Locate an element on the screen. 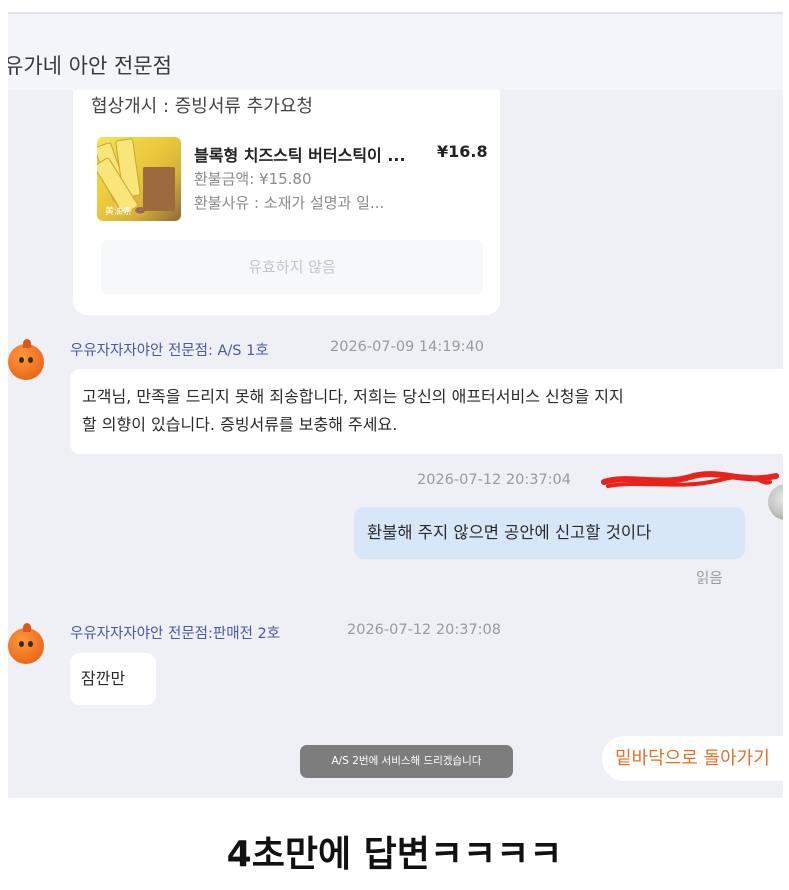 The height and width of the screenshot is (890, 789). product-price: ¥16.8 is located at coordinates (462, 151).